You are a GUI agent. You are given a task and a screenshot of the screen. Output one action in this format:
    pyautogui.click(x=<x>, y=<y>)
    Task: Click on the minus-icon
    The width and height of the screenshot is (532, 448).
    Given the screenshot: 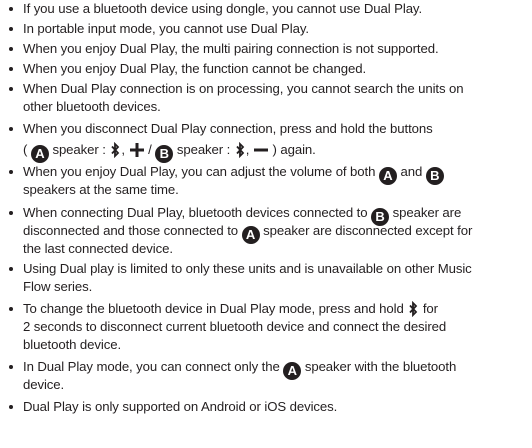 What is the action you would take?
    pyautogui.click(x=261, y=152)
    